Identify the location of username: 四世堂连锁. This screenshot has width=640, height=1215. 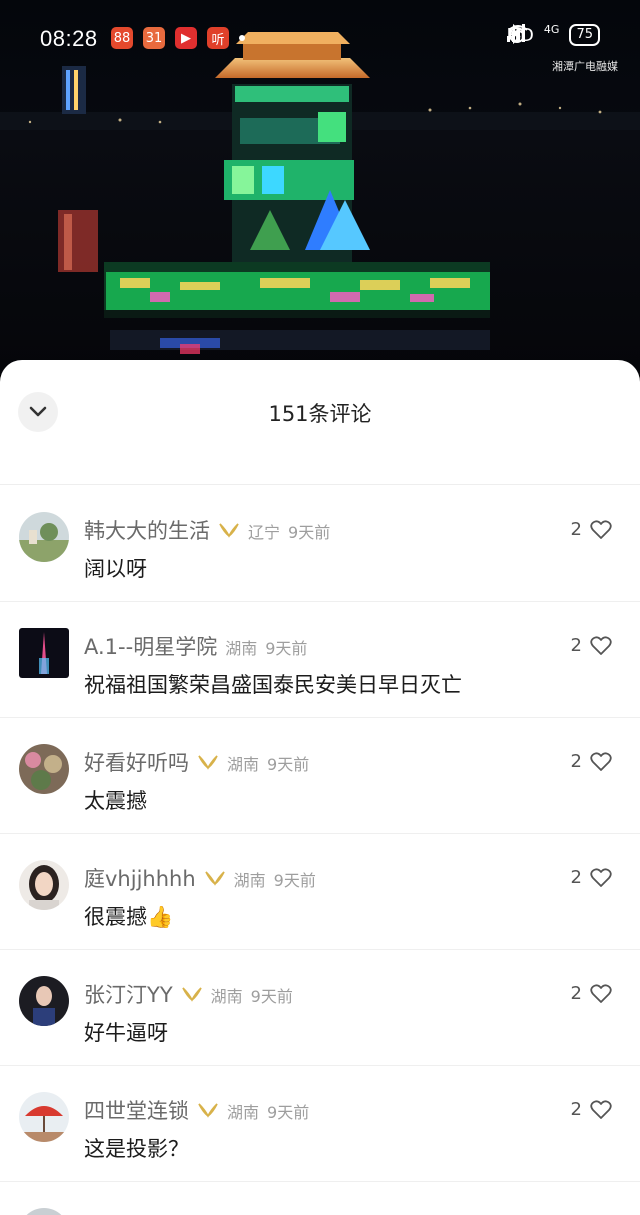
(136, 1110).